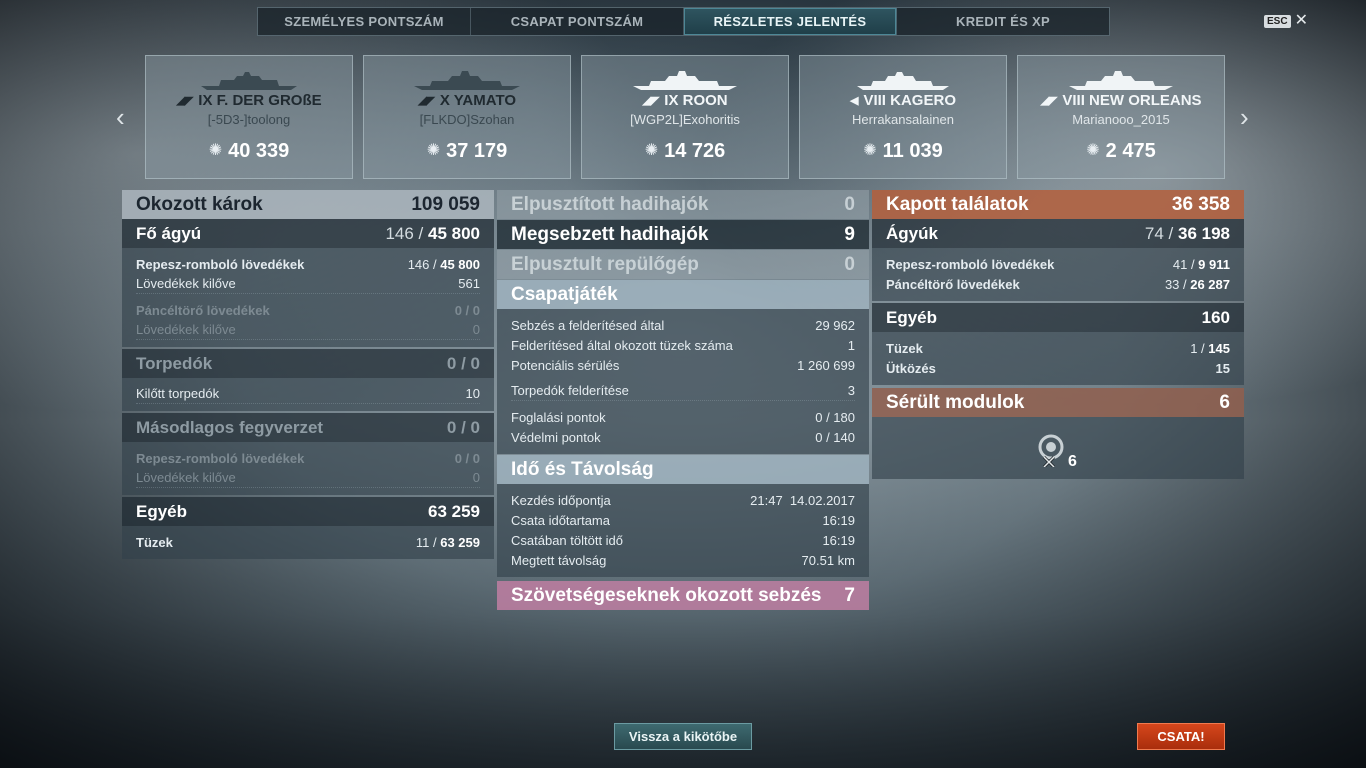 The width and height of the screenshot is (1366, 768). I want to click on score-value: 40 339, so click(259, 151).